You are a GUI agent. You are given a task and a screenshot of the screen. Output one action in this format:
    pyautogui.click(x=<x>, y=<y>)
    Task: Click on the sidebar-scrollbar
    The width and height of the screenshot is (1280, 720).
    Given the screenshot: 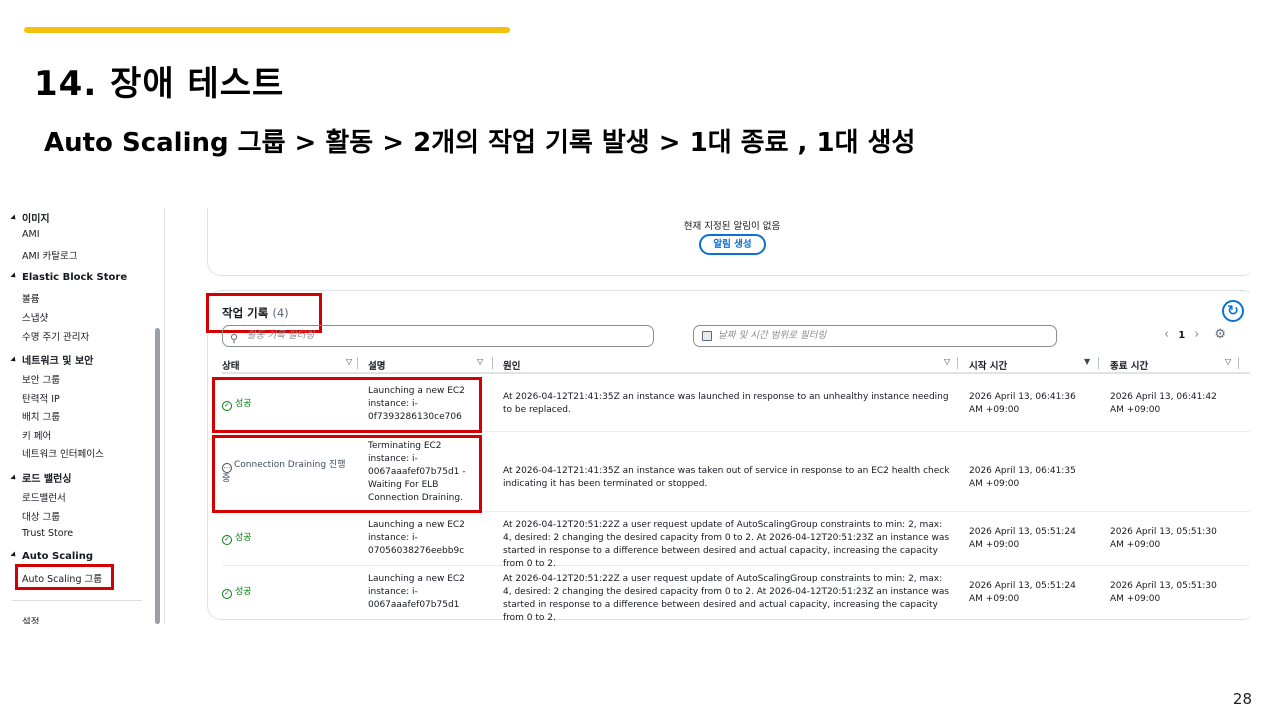 What is the action you would take?
    pyautogui.click(x=157, y=476)
    